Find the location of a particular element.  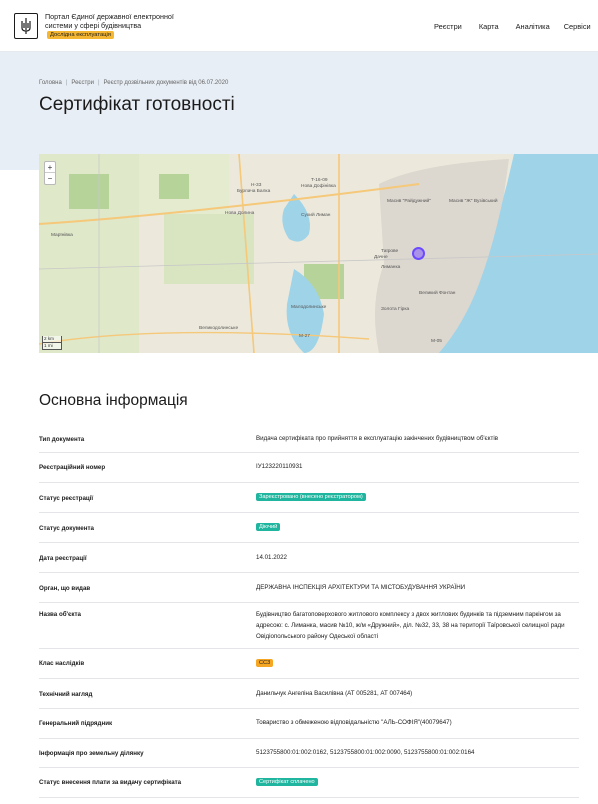

row-label: Тип документа is located at coordinates (62, 439).